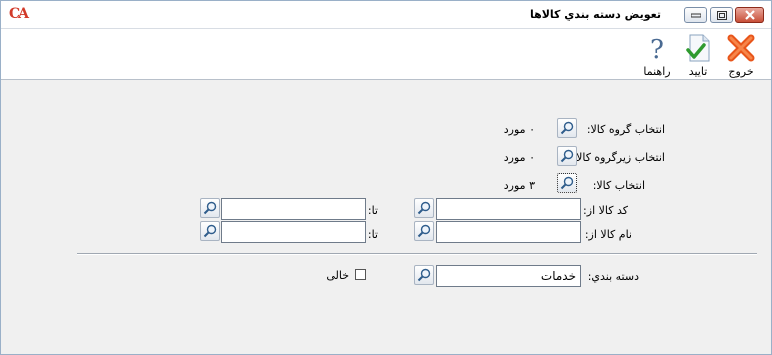 This screenshot has width=772, height=355. I want to click on maximize-icon, so click(721, 15).